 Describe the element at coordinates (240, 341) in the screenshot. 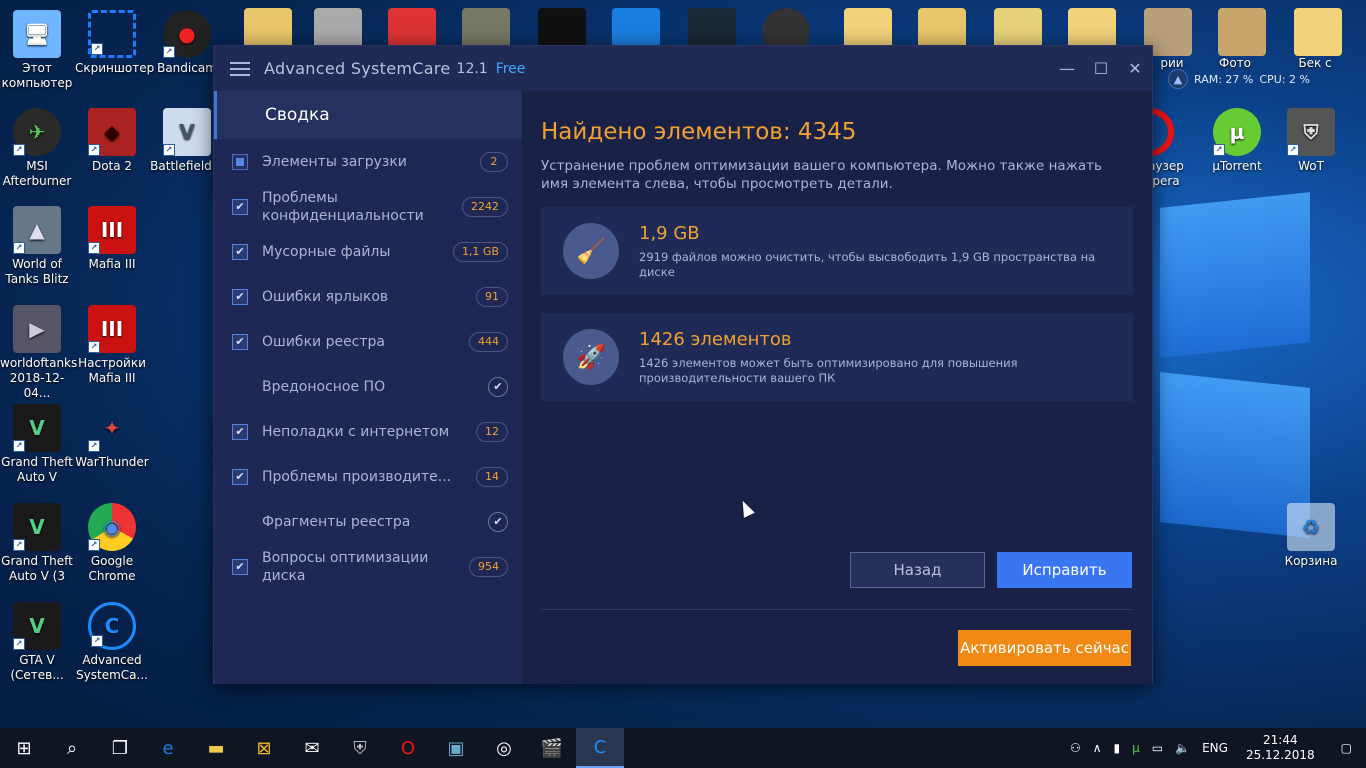

I see `checkbox-registry: ✔` at that location.